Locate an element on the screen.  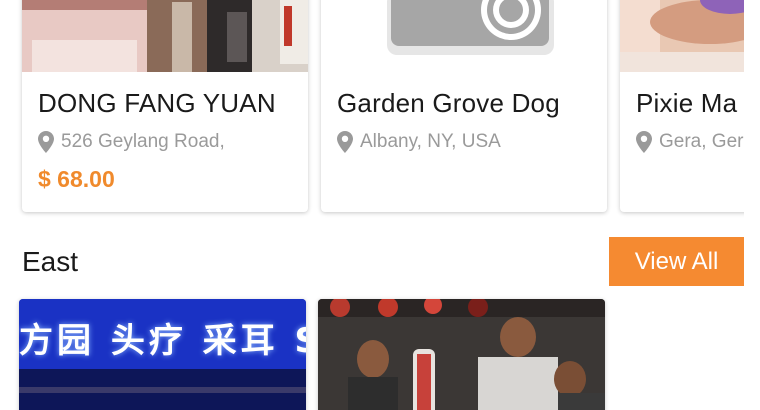
salon-interior-photo is located at coordinates (165, 36).